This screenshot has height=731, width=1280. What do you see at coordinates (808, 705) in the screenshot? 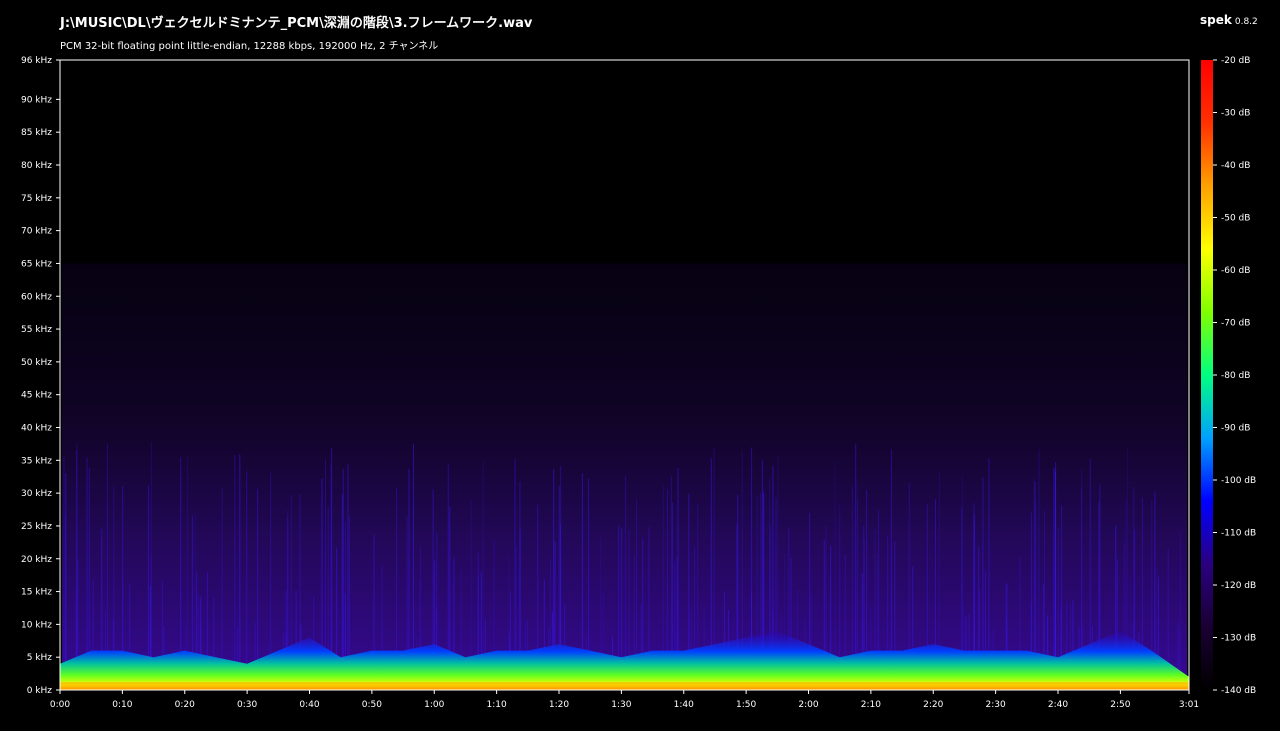
I see `x-tick-label: 2:00` at bounding box center [808, 705].